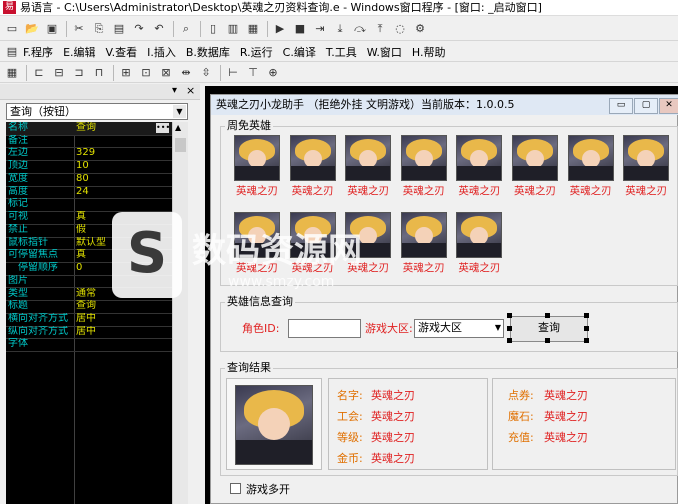 The image size is (678, 504). I want to click on menu-view: V.查看, so click(122, 52).